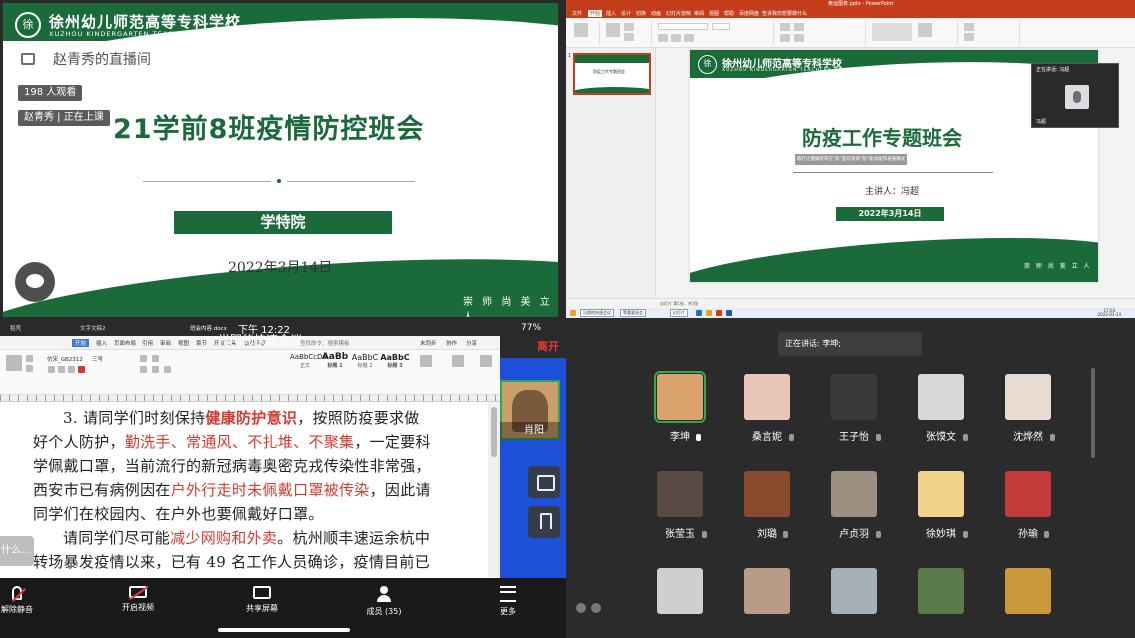 This screenshot has width=1135, height=638. What do you see at coordinates (892, 190) in the screenshot?
I see `slide-speaker: 主讲人：冯超` at bounding box center [892, 190].